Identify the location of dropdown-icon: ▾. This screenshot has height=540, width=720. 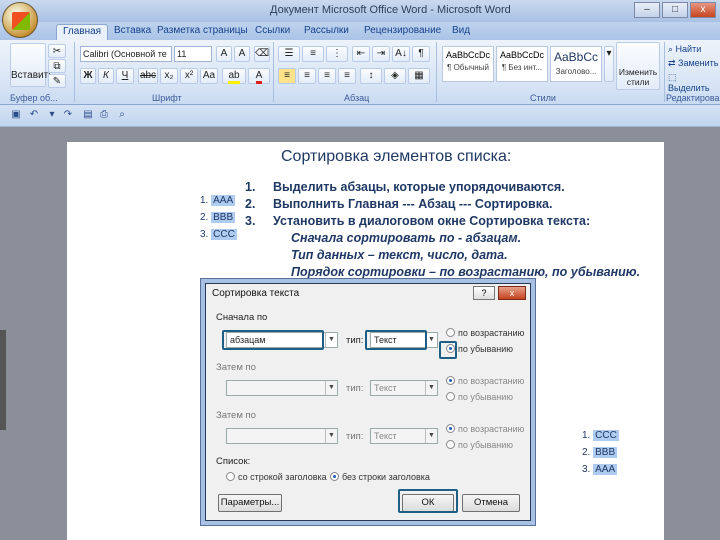
(52, 115).